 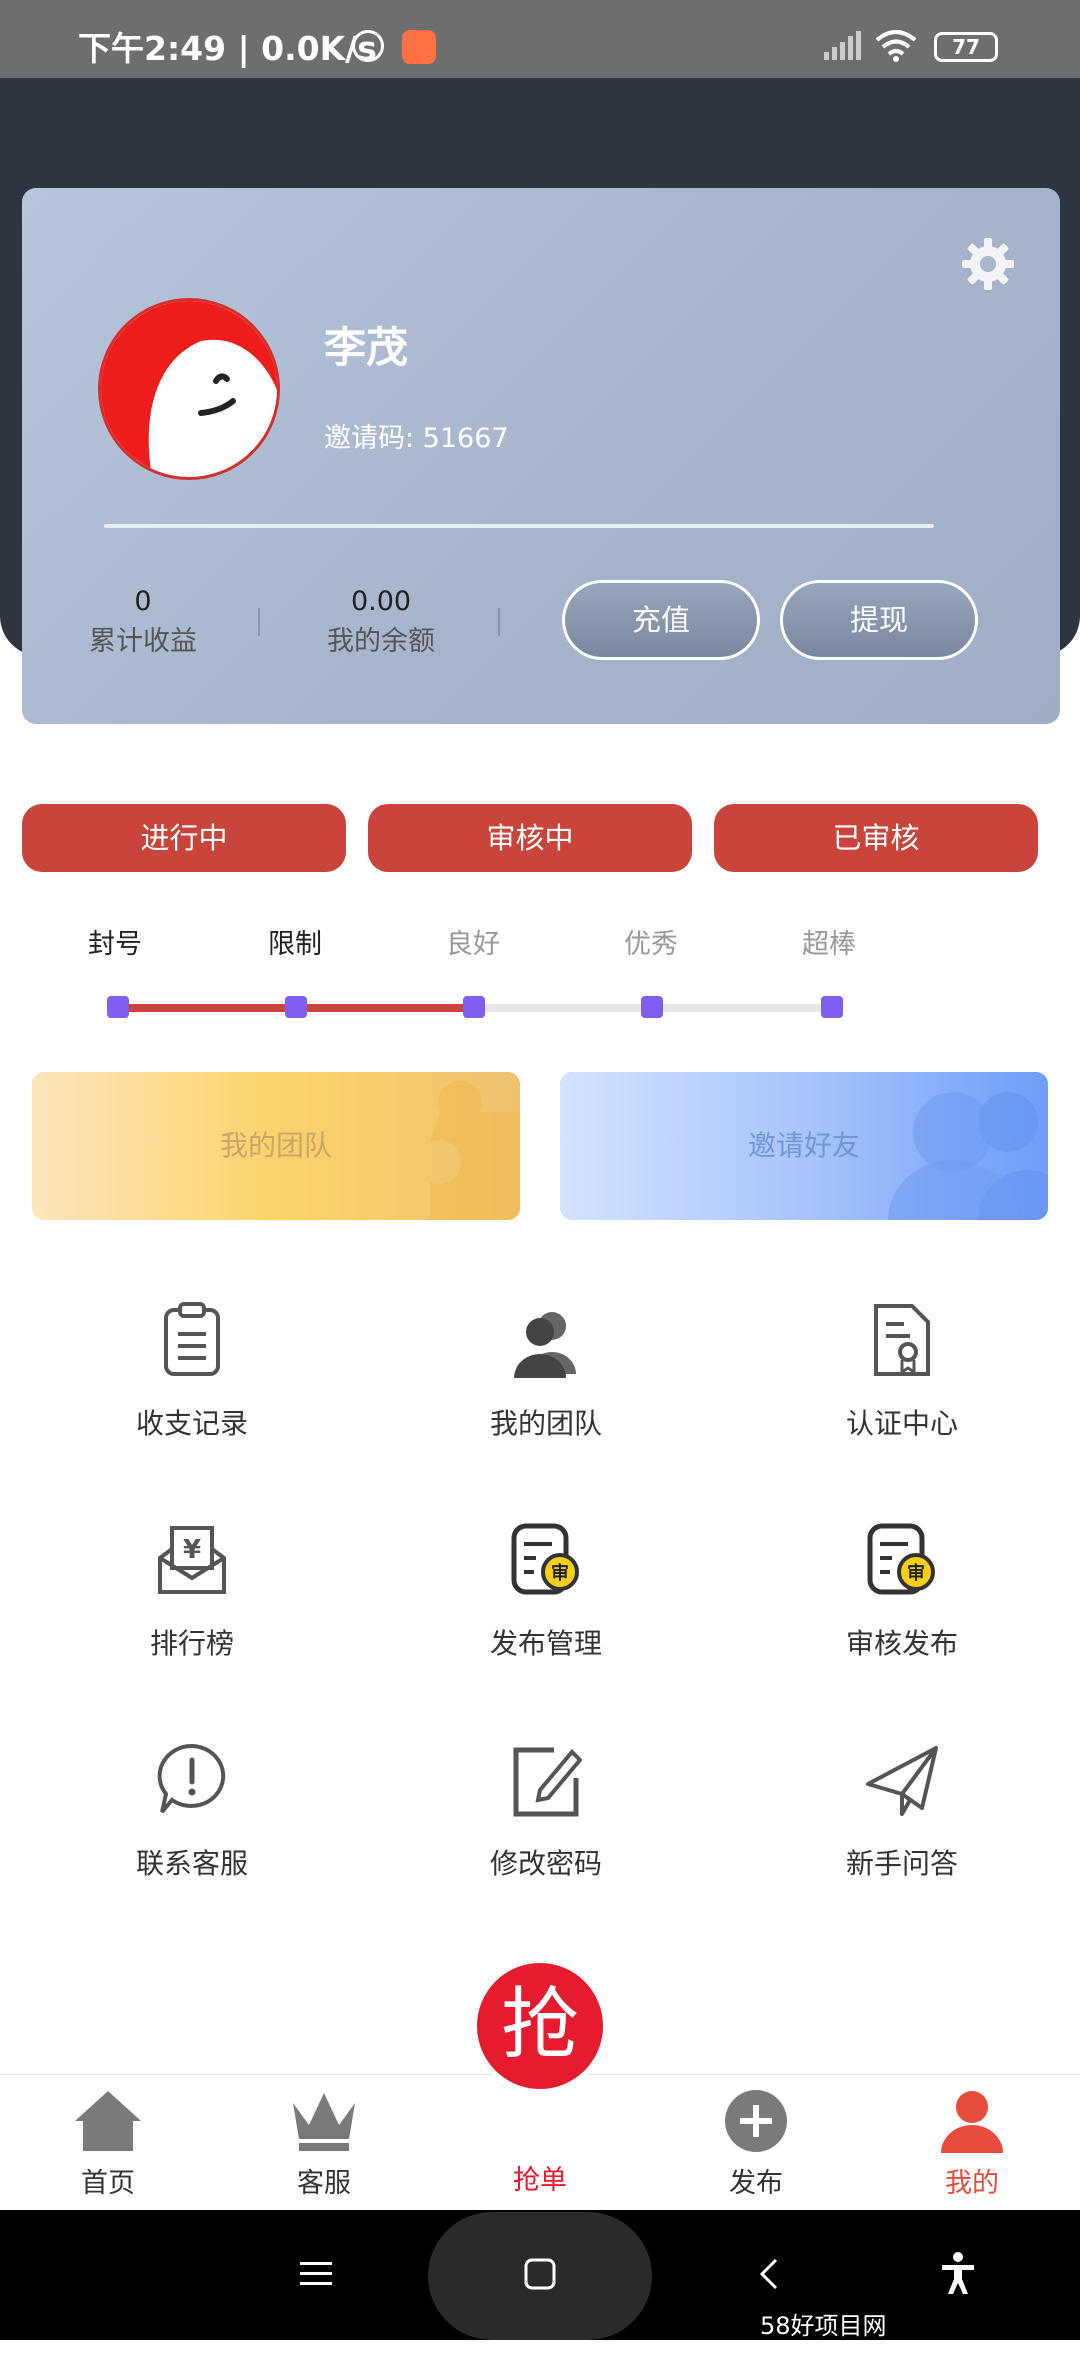 I want to click on recharge-button: 充值, so click(x=661, y=620).